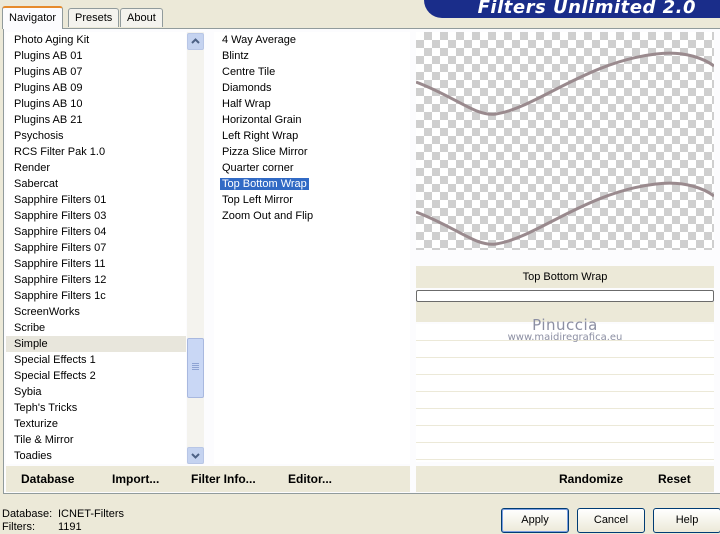  Describe the element at coordinates (586, 9) in the screenshot. I see `brand-title: Filters Unlimited 2.0` at that location.